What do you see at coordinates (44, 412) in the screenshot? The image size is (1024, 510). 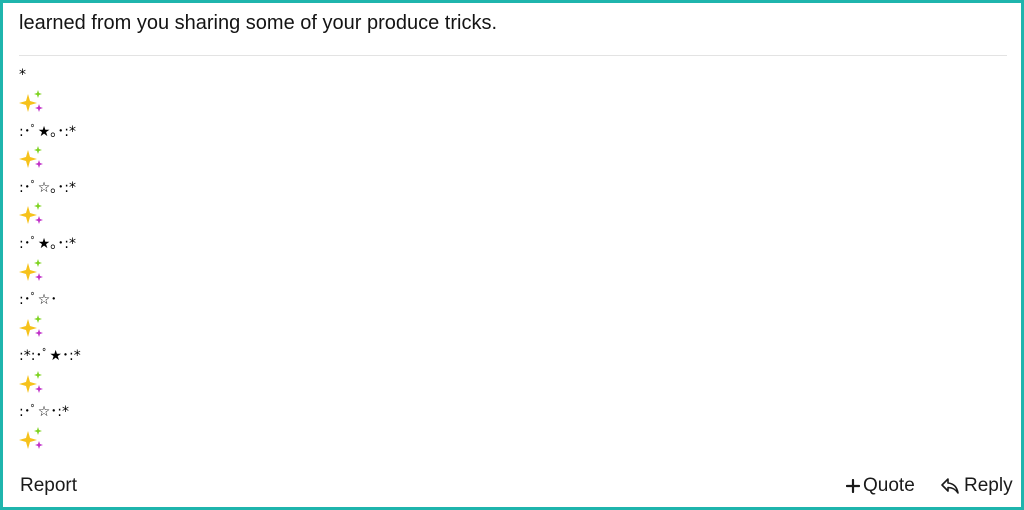 I see `signature-line: :･ﾟ☆･:*` at bounding box center [44, 412].